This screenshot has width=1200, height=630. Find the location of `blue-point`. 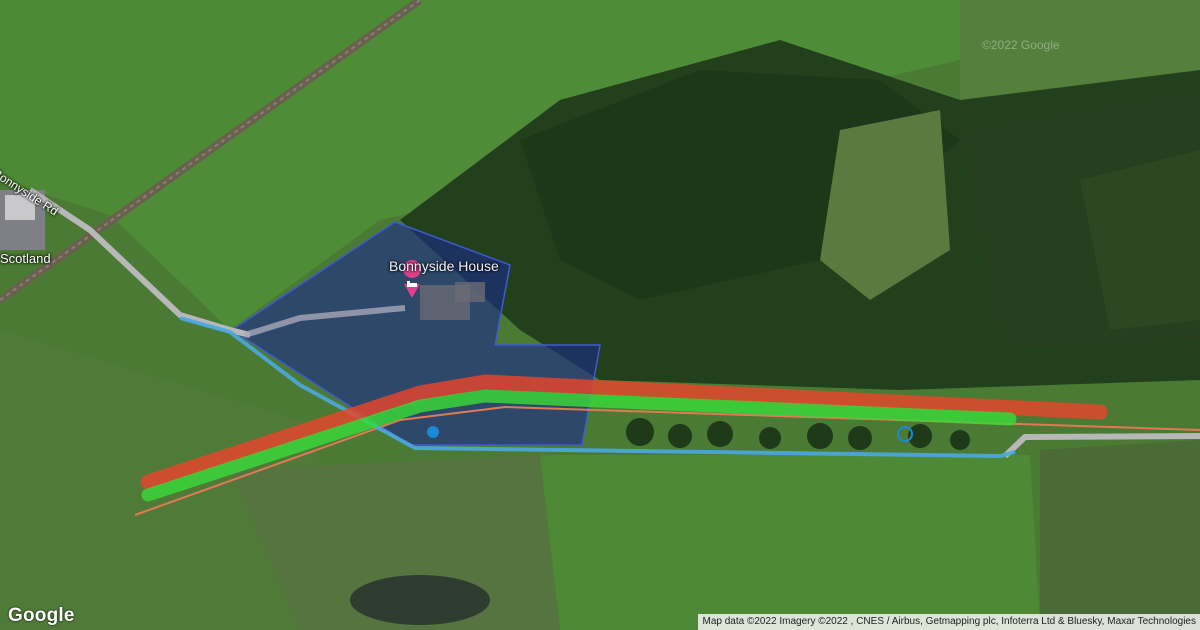

blue-point is located at coordinates (433, 432).